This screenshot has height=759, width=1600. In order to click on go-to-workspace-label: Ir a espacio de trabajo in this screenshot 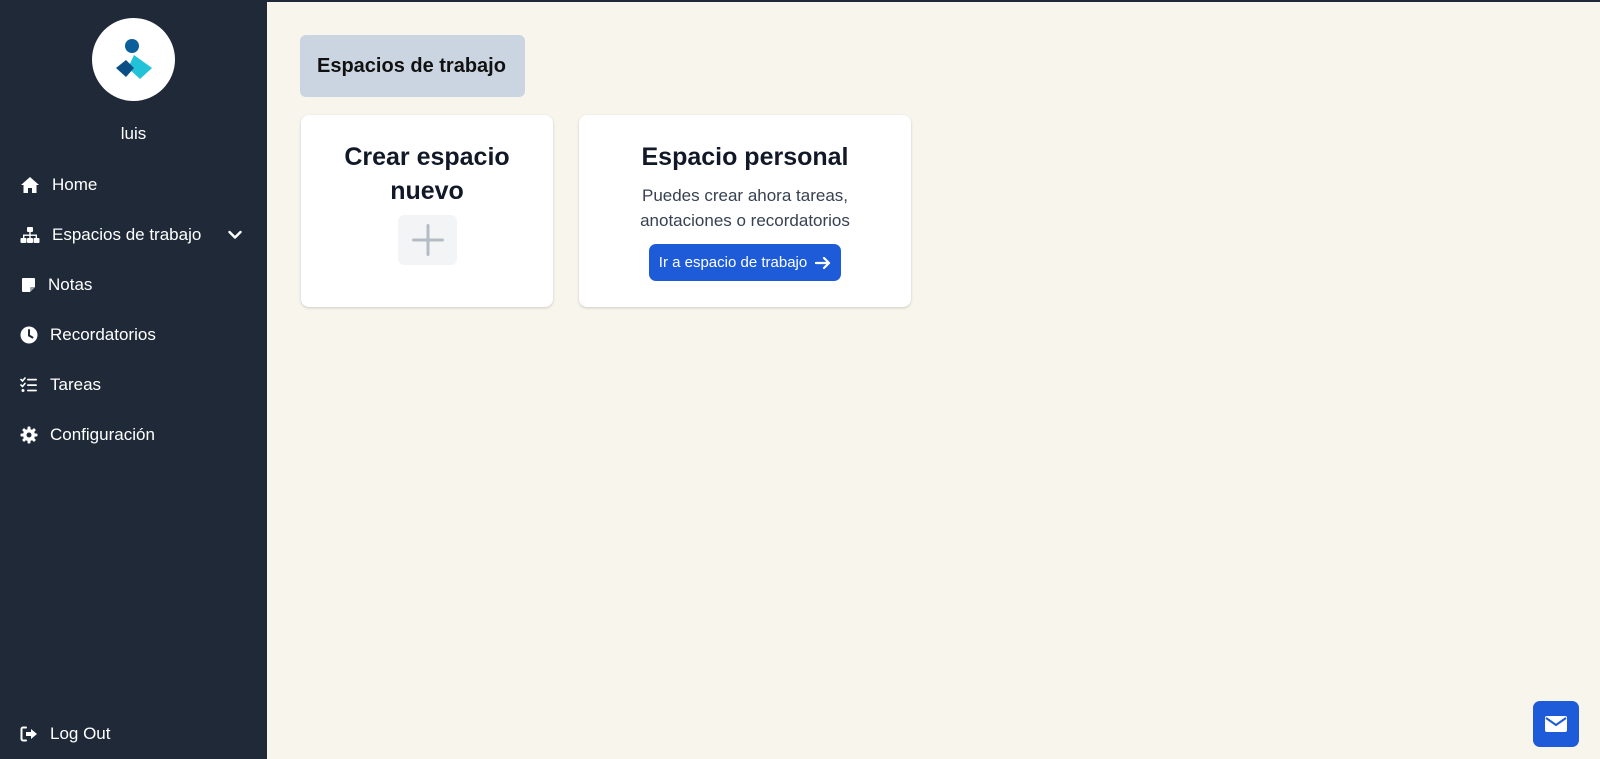, I will do `click(733, 262)`.